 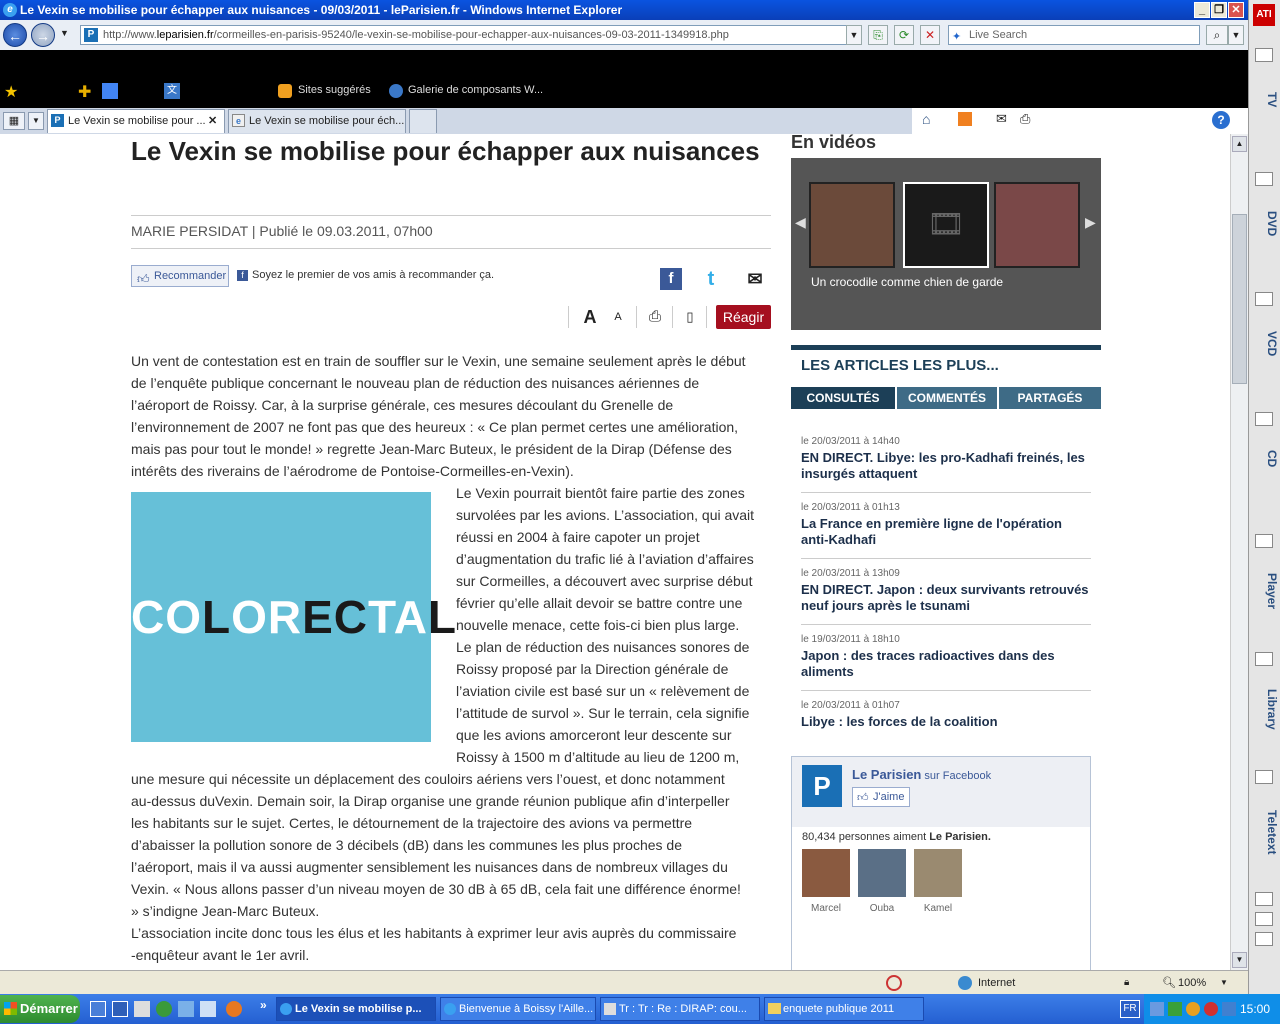 I want to click on feeds-icon, so click(x=965, y=119).